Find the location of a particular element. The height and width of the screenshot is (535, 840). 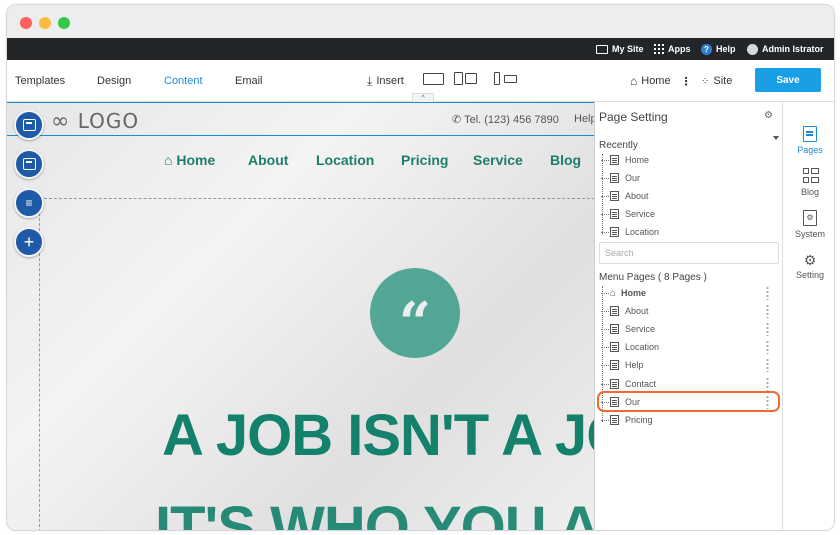

home-icon: ⌂ is located at coordinates (613, 293).